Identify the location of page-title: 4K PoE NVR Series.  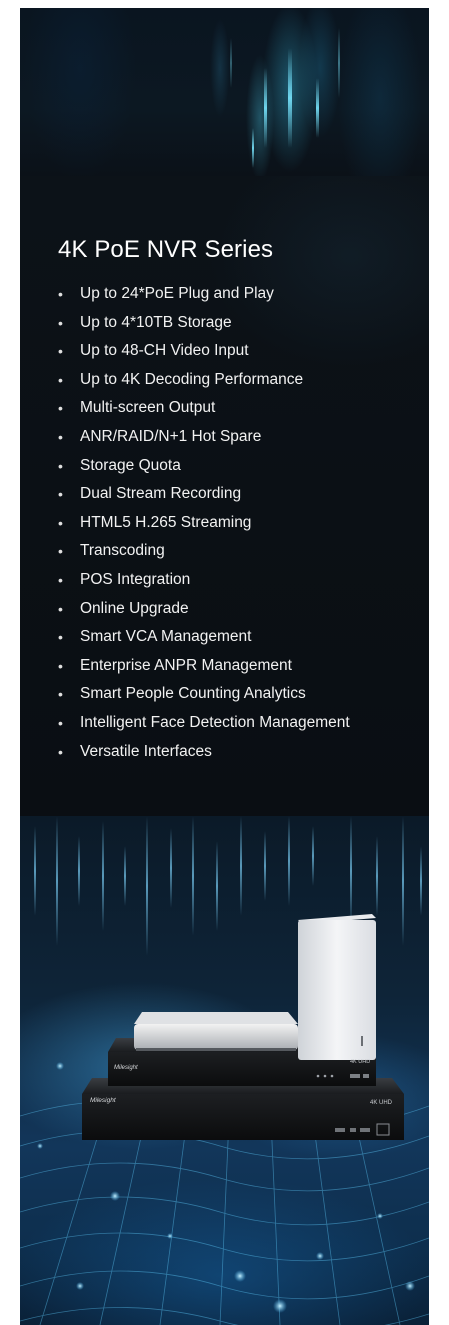
(166, 249).